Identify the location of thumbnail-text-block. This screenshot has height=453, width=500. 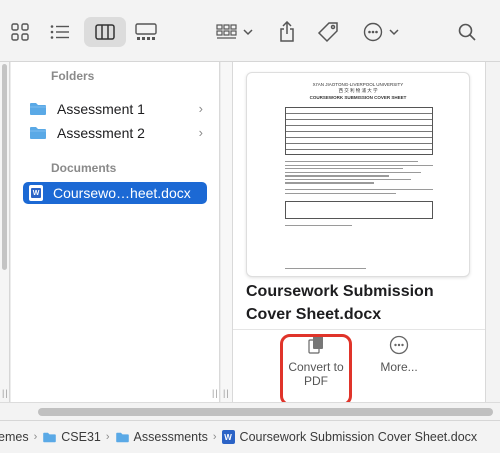
(359, 173).